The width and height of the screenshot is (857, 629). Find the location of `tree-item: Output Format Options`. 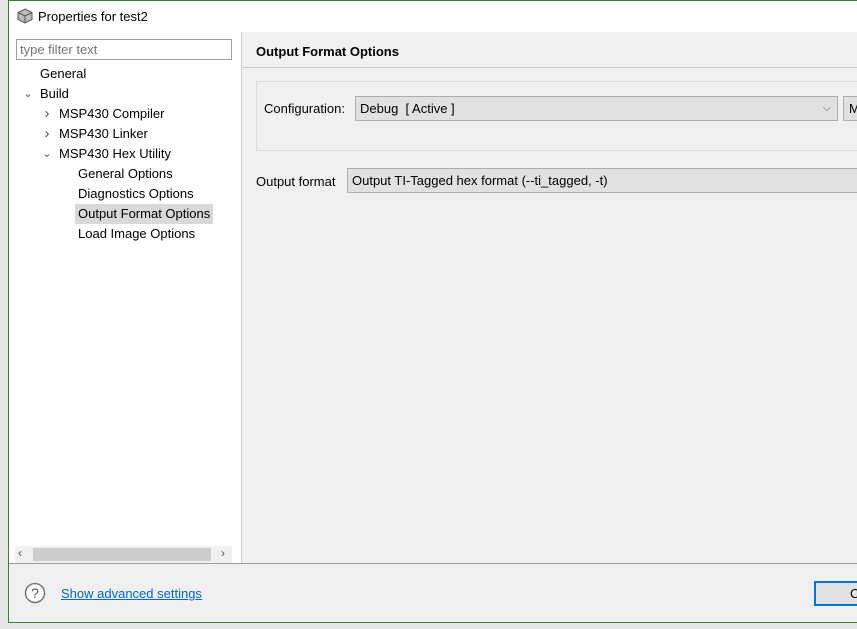

tree-item: Output Format Options is located at coordinates (144, 214).